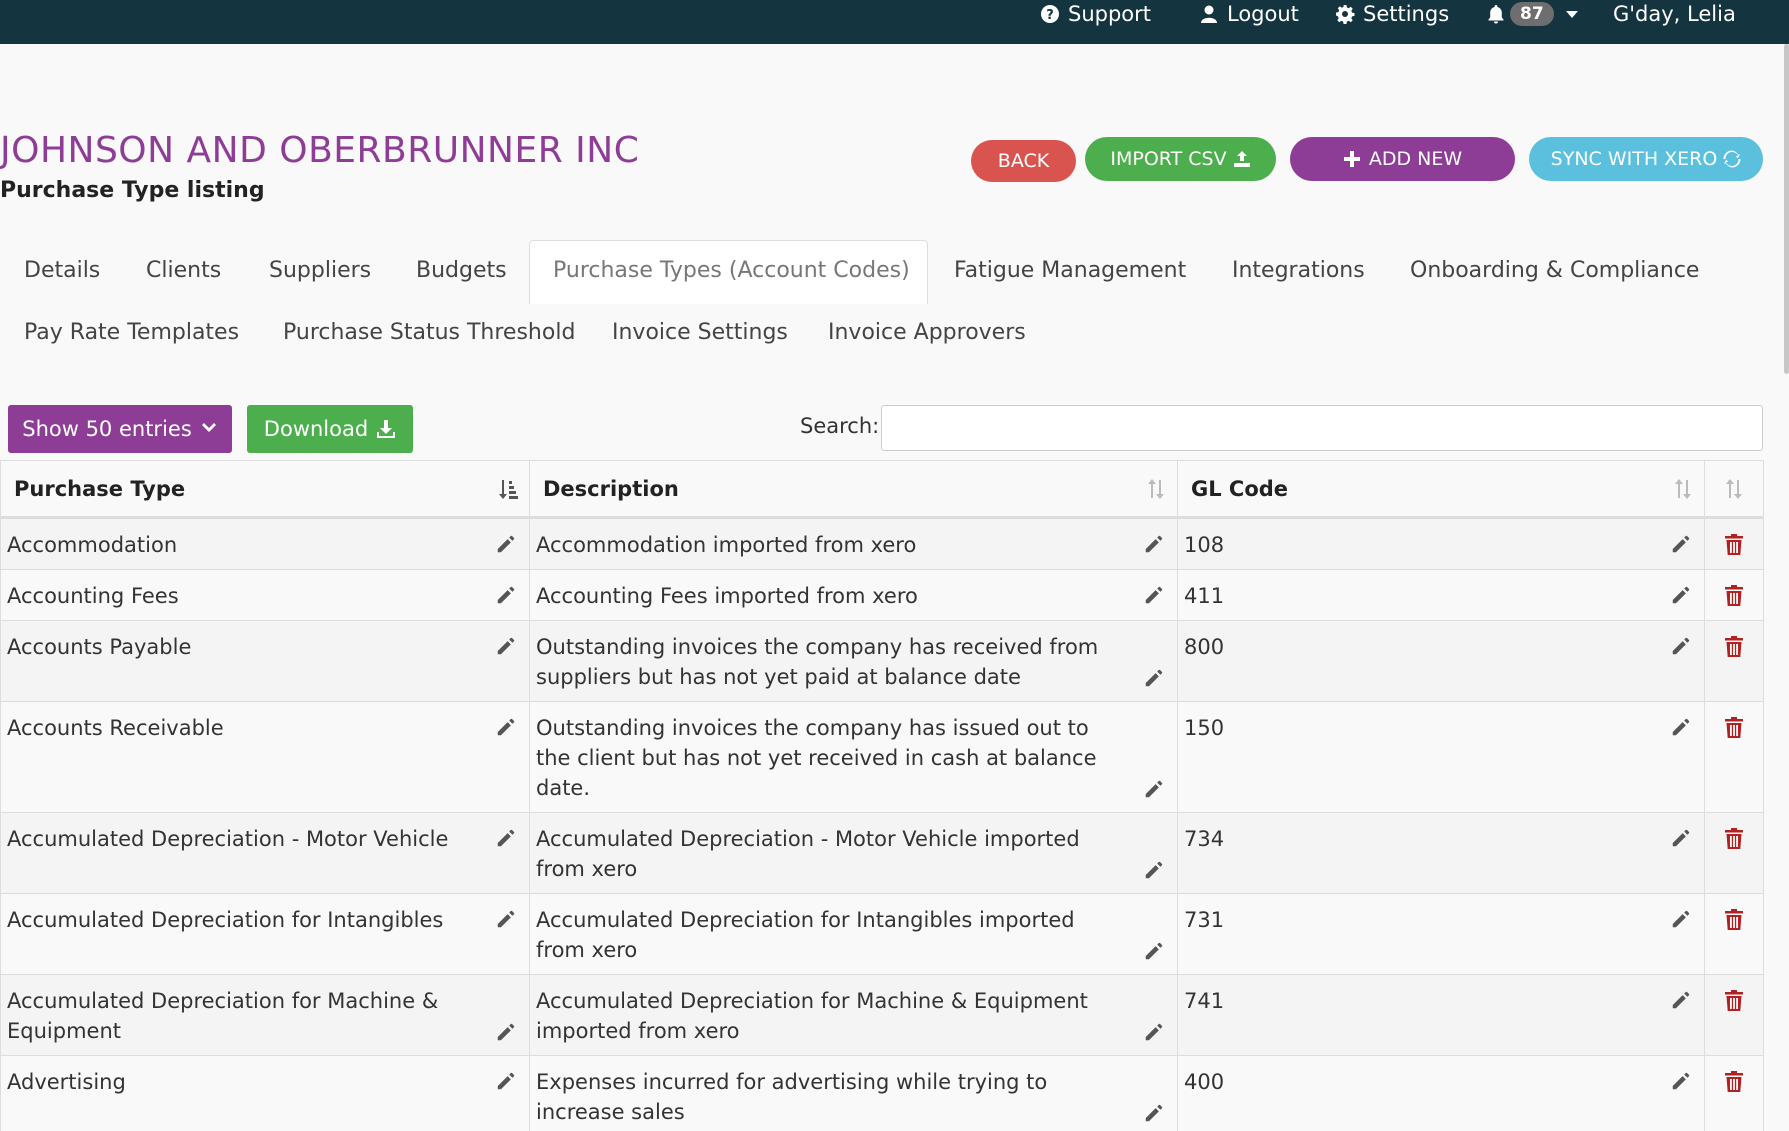 This screenshot has width=1789, height=1131. What do you see at coordinates (183, 270) in the screenshot?
I see `tab-clients: Clients` at bounding box center [183, 270].